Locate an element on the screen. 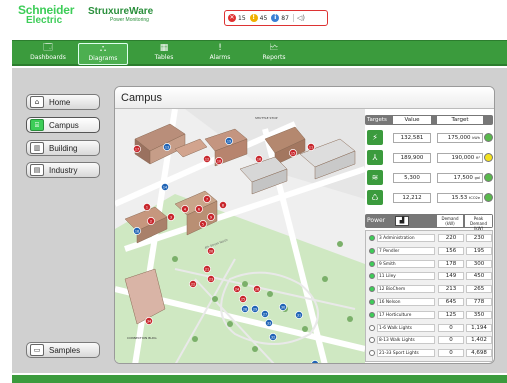 Image resolution: width=507 pixels, height=383 pixels. map-marker-10: 10 is located at coordinates (219, 161).